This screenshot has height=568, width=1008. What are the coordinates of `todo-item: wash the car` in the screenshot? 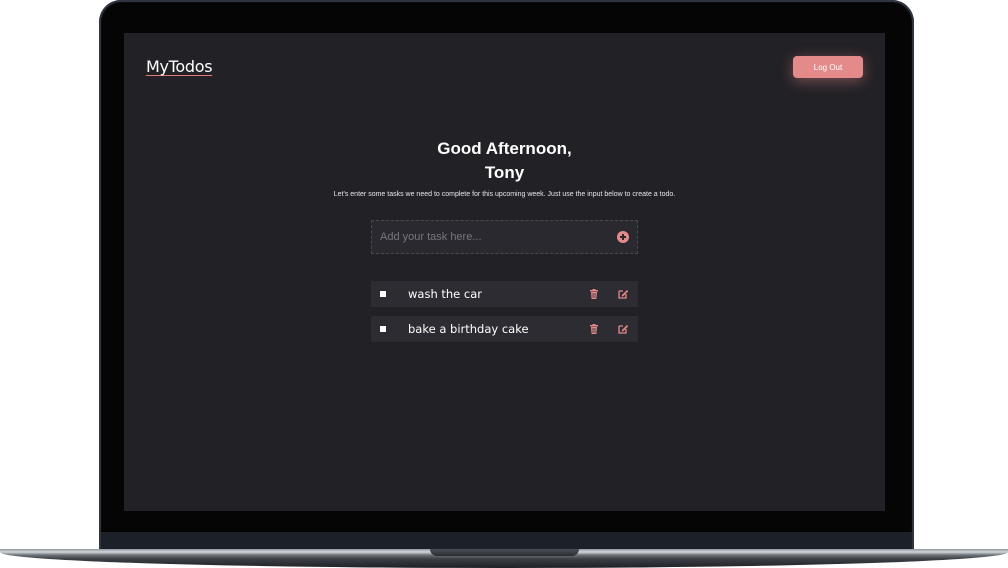 It's located at (504, 294).